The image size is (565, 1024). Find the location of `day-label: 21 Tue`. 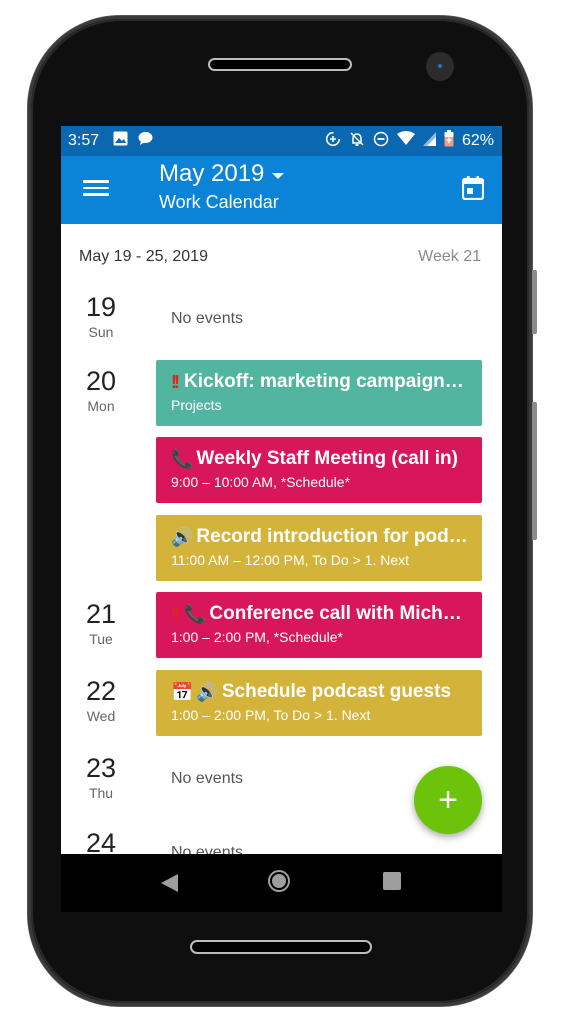

day-label: 21 Tue is located at coordinates (101, 623).